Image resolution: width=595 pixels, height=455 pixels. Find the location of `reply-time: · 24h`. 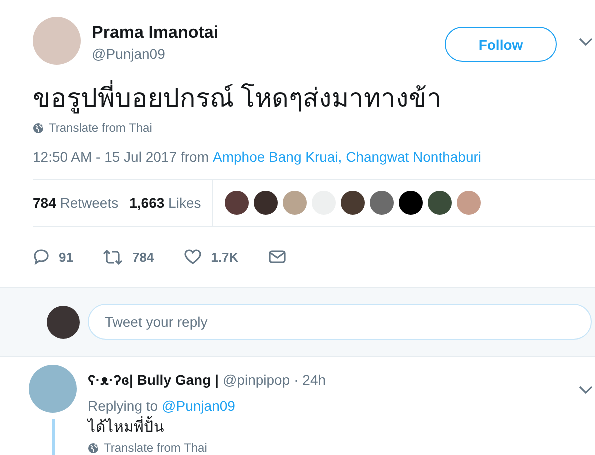

reply-time: · 24h is located at coordinates (310, 379).